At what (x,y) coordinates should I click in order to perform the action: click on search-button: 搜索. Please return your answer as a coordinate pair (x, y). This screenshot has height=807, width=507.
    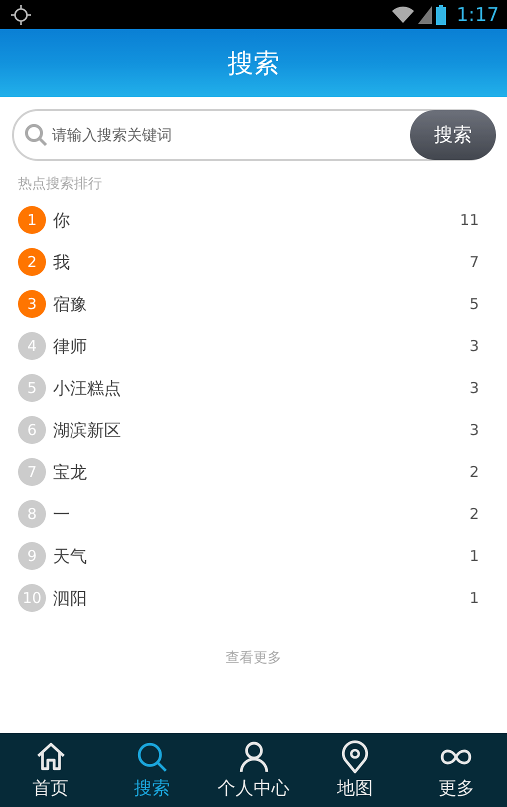
    Looking at the image, I should click on (453, 135).